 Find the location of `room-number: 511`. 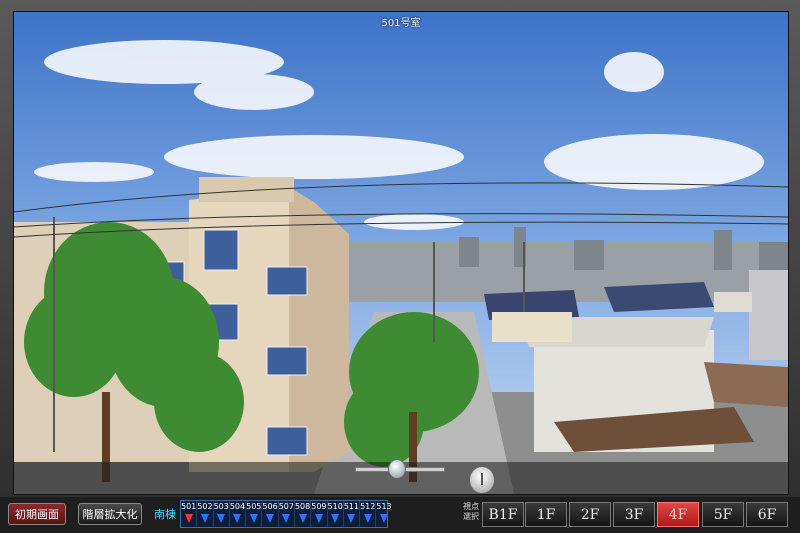

room-number: 511 is located at coordinates (351, 506).